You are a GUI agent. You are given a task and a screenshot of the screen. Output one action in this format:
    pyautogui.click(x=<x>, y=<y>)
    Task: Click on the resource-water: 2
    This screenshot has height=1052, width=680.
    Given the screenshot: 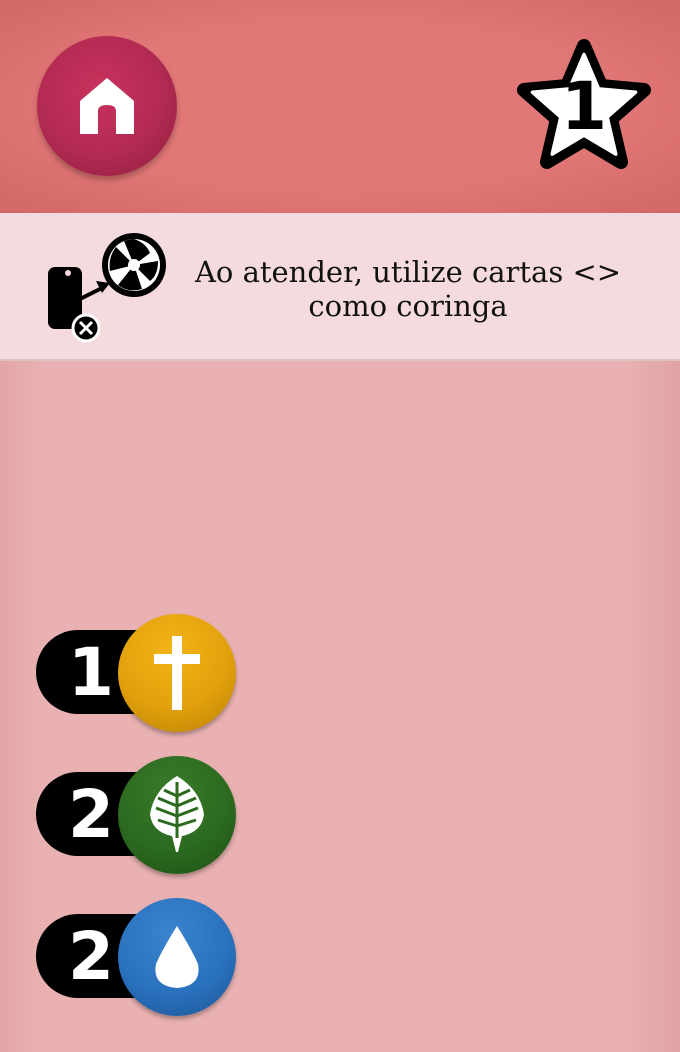 What is the action you would take?
    pyautogui.click(x=141, y=958)
    